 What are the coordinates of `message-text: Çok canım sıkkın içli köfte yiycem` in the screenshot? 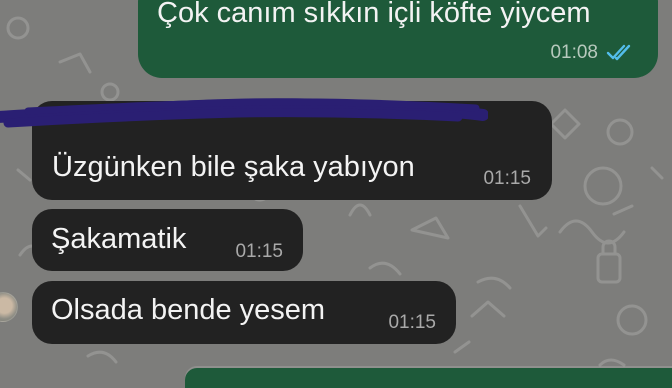 It's located at (374, 14).